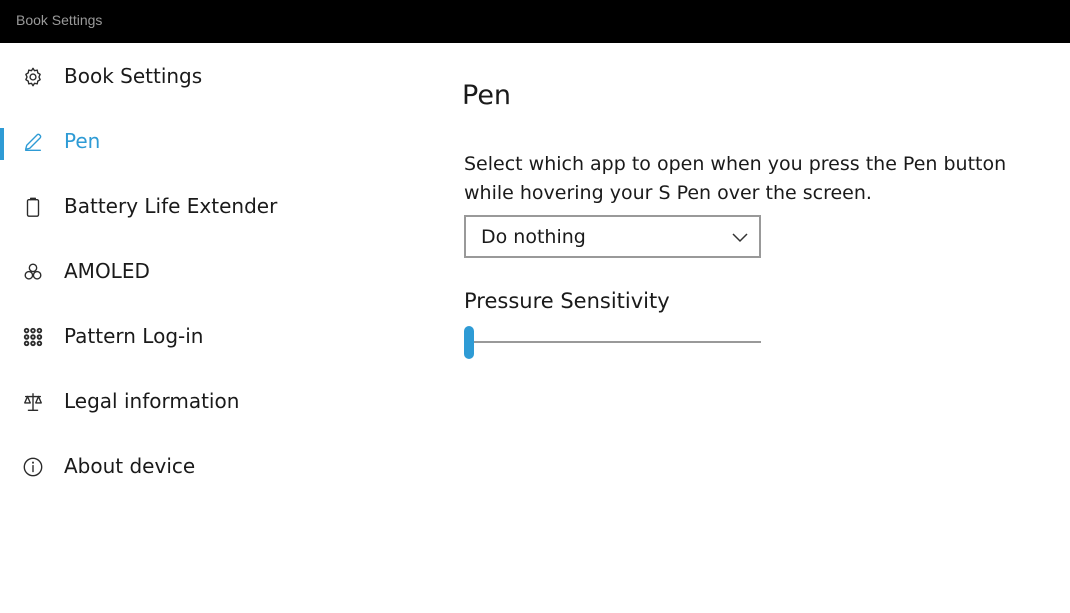 The image size is (1070, 613). What do you see at coordinates (567, 301) in the screenshot?
I see `pressure-sensitivity-label: Pressure Sensitivity` at bounding box center [567, 301].